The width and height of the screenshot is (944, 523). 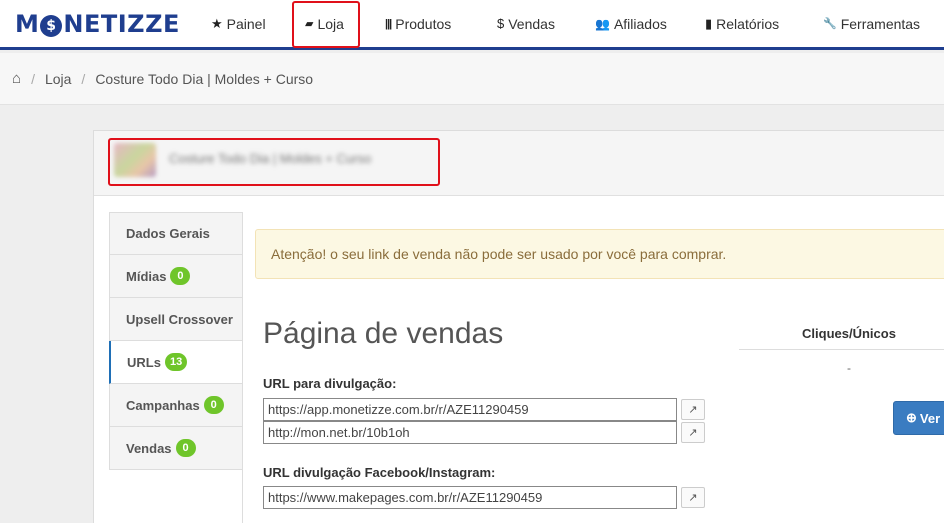 I want to click on clicks-value: -, so click(x=849, y=368).